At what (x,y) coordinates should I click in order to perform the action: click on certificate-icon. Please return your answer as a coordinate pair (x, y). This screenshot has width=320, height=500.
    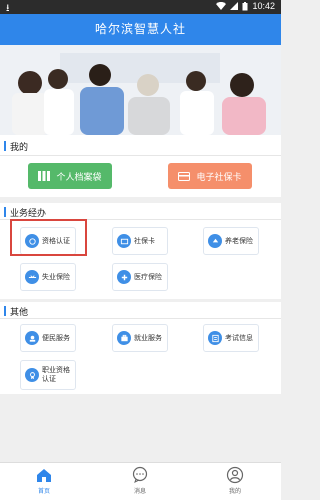
    Looking at the image, I should click on (32, 375).